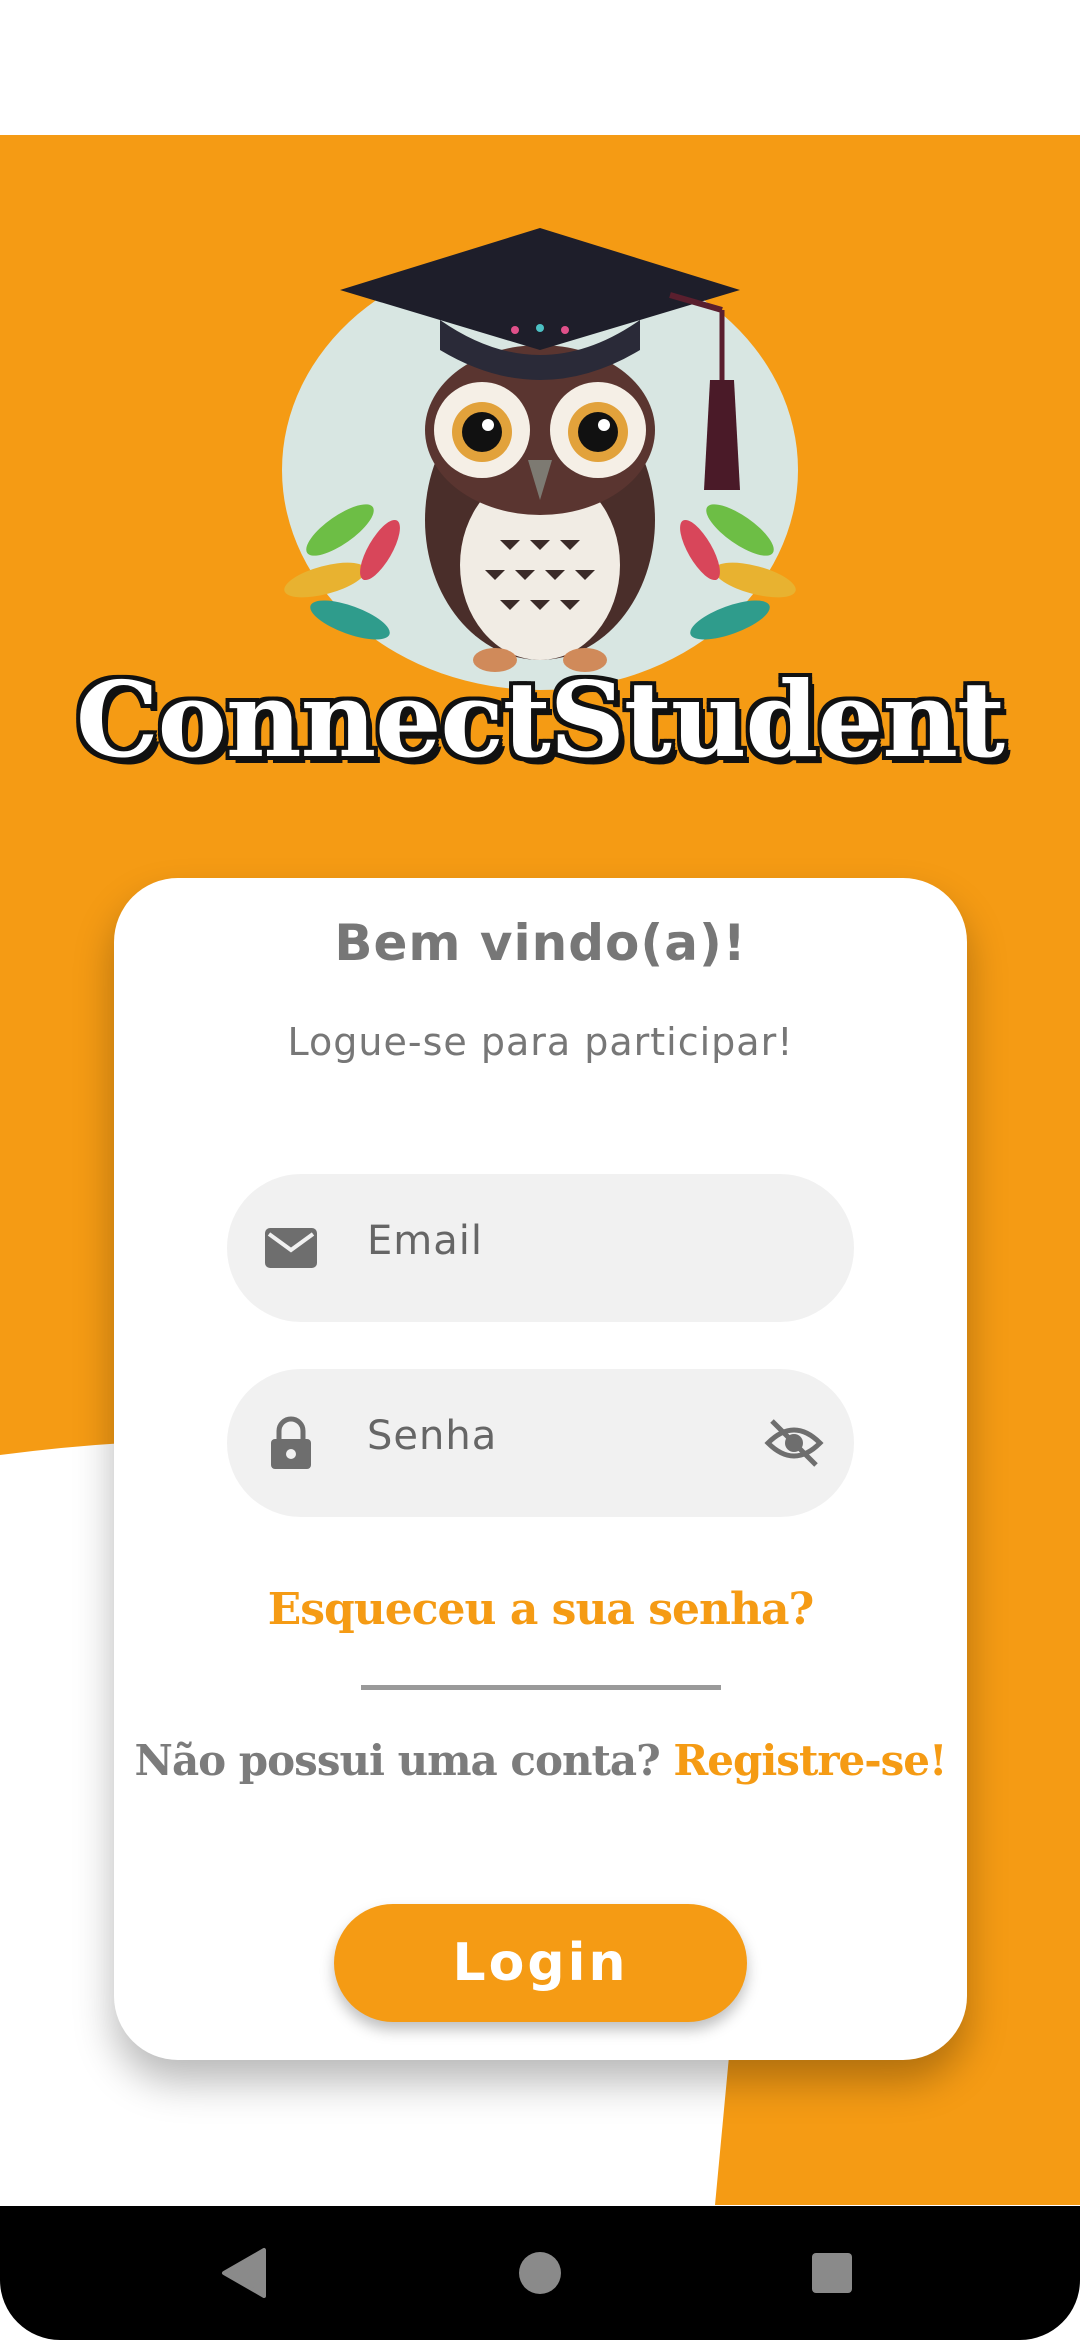 The height and width of the screenshot is (2344, 1080). What do you see at coordinates (425, 1241) in the screenshot?
I see `email-placeholder: Email` at bounding box center [425, 1241].